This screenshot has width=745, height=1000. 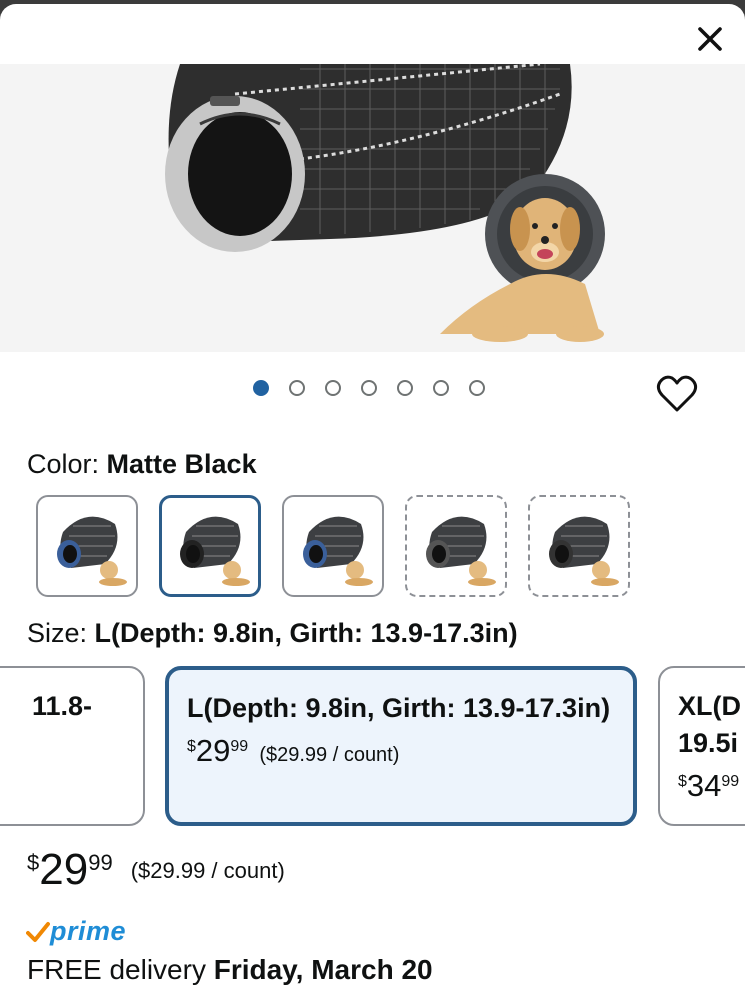 I want to click on size-option-price: $2999 ($29.99 / count), so click(x=401, y=751).